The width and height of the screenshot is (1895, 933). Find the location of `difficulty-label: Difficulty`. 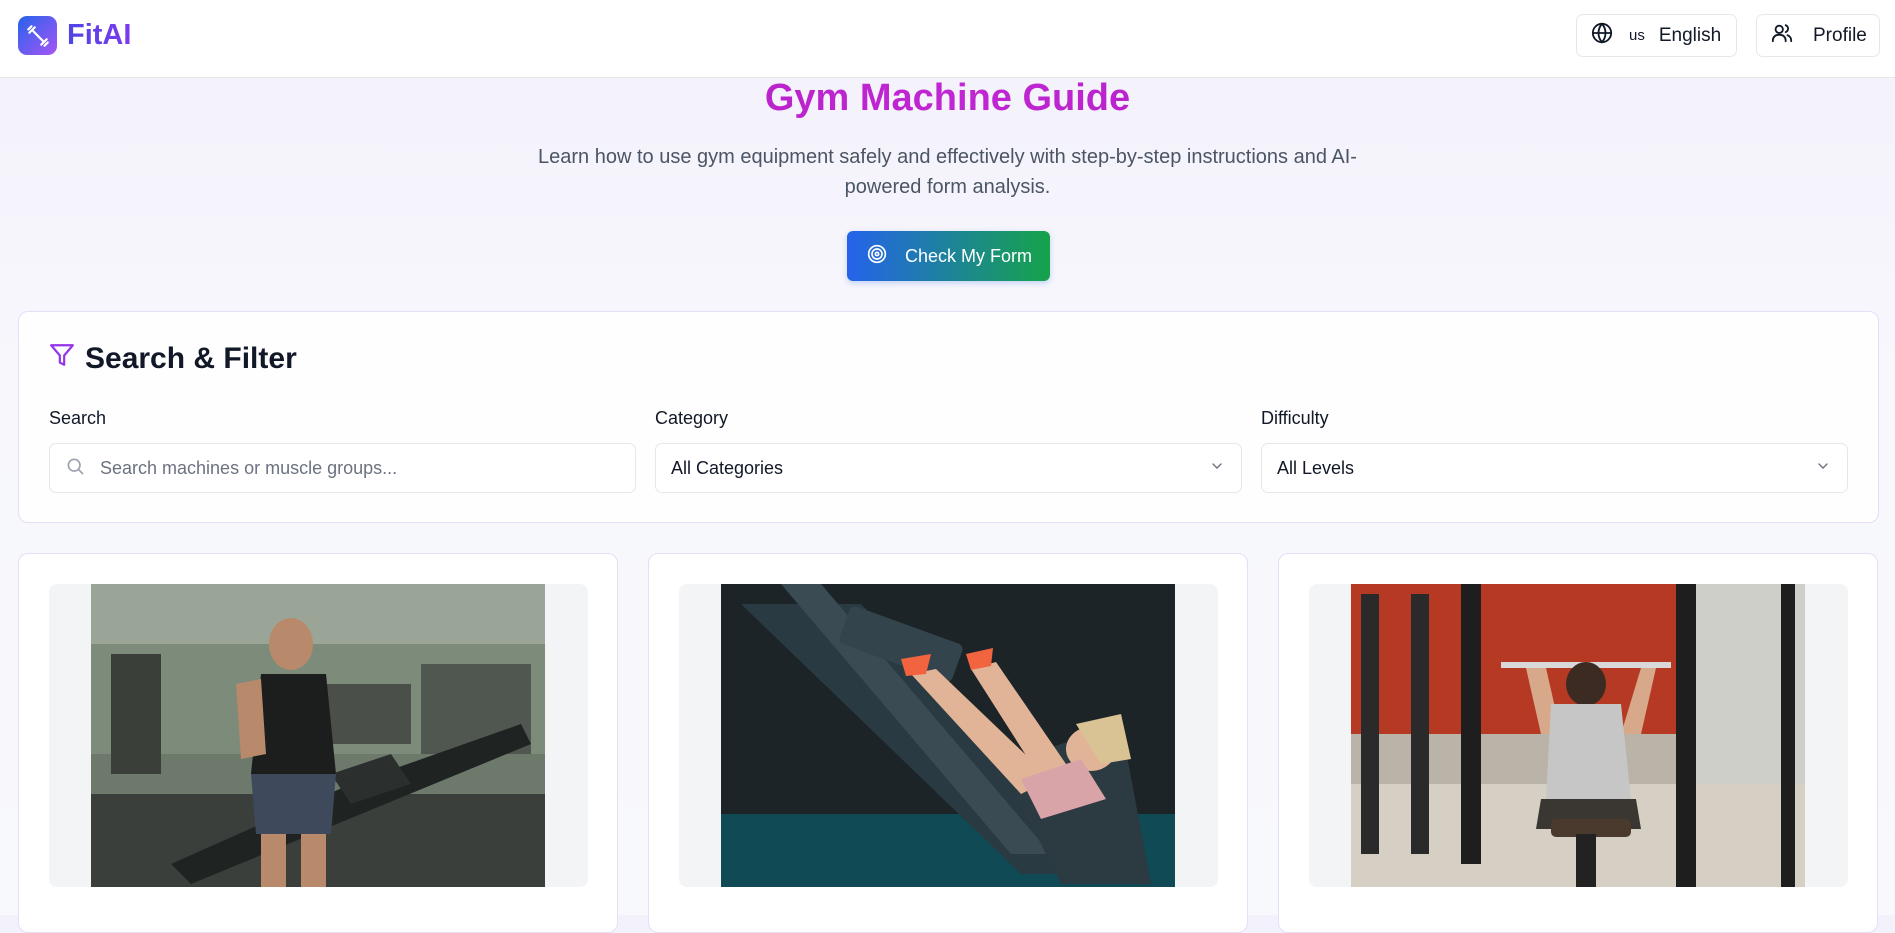

difficulty-label: Difficulty is located at coordinates (1295, 418).